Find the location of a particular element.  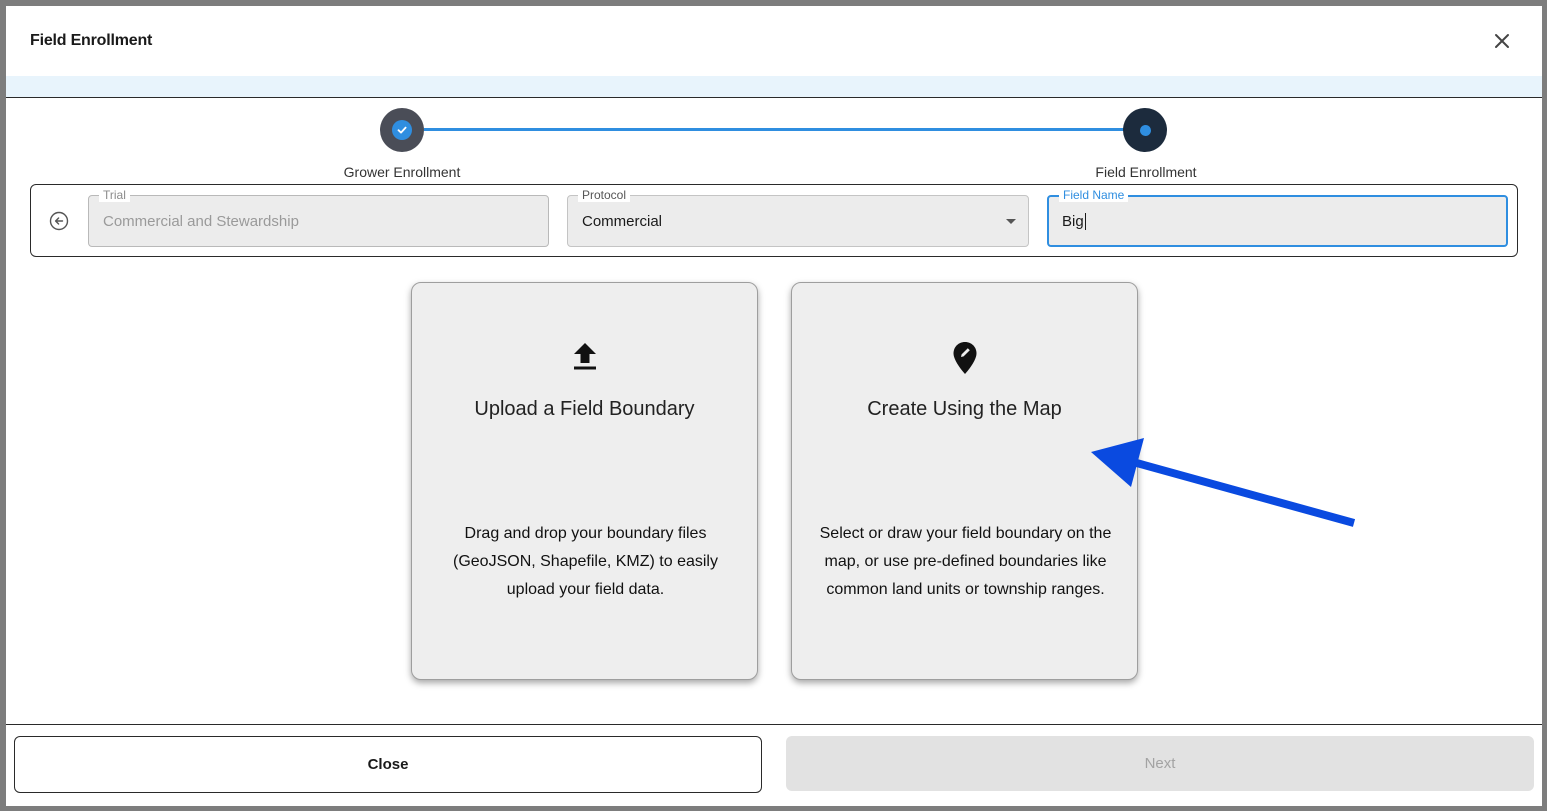

step-label-grower: Grower Enrollment is located at coordinates (402, 172).